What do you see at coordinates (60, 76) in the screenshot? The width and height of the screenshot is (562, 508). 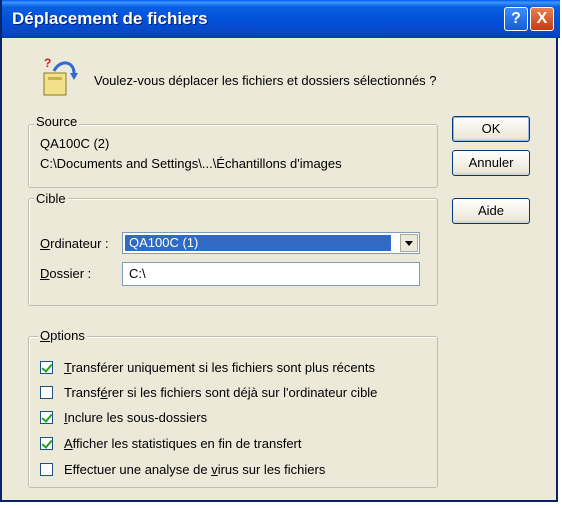 I see `move-files-icon: ?` at bounding box center [60, 76].